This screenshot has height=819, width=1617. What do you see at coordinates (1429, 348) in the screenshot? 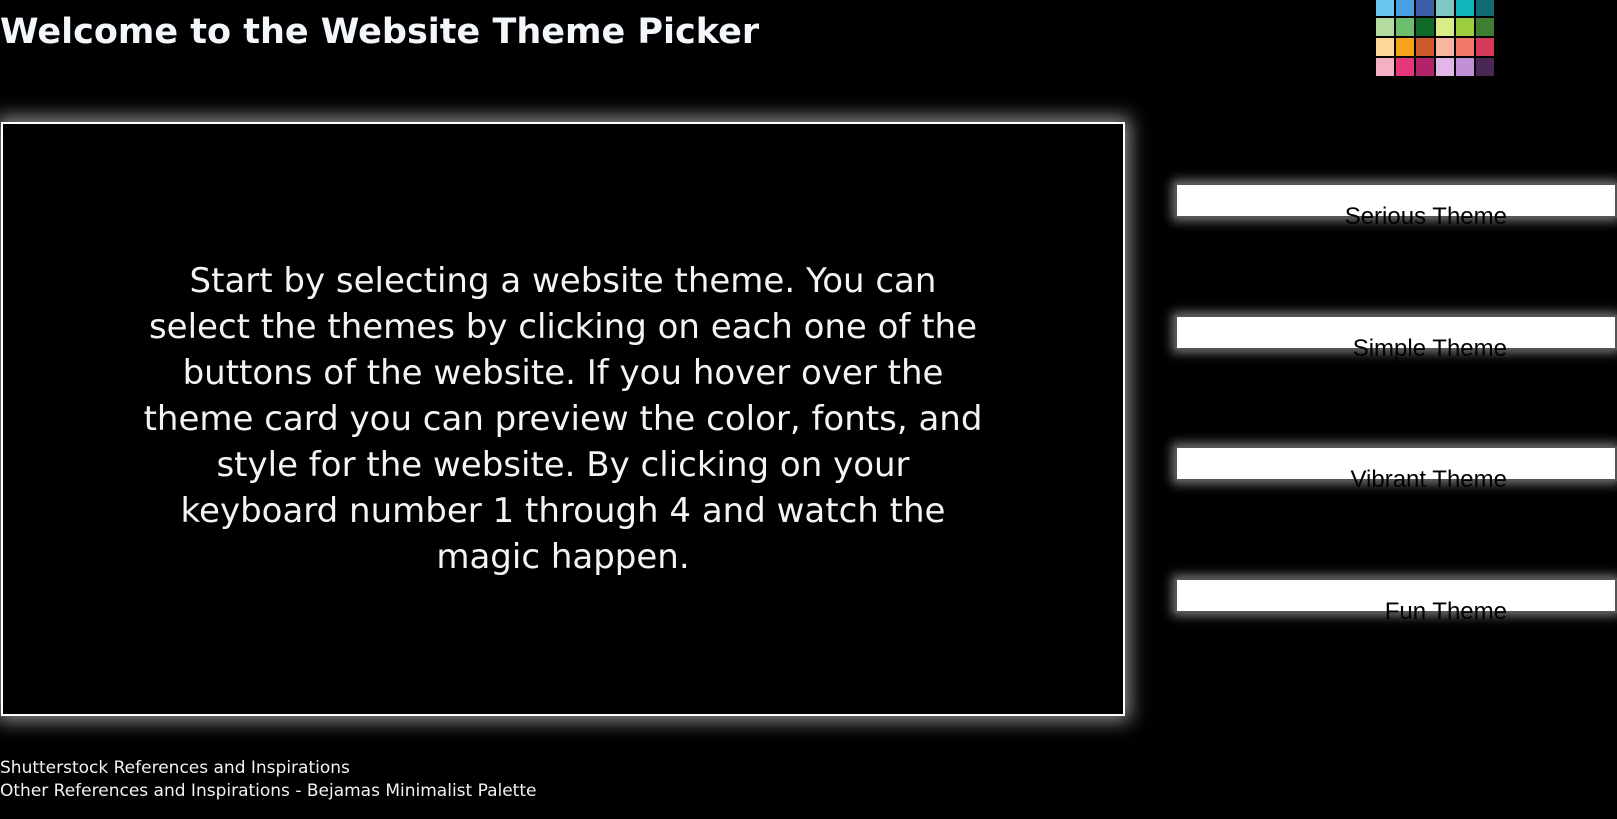
I see `simple-theme-label: Simple Theme` at bounding box center [1429, 348].